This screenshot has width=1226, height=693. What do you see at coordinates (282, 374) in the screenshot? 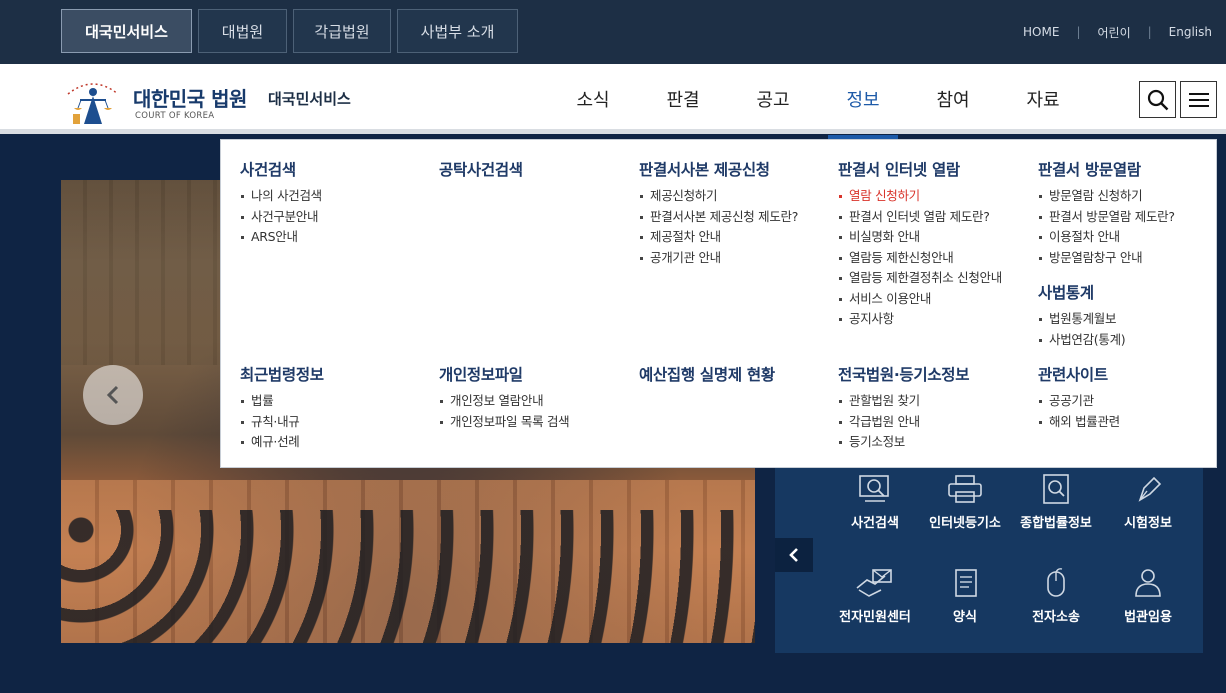
I see `menu-group-title: 최근법령정보` at bounding box center [282, 374].